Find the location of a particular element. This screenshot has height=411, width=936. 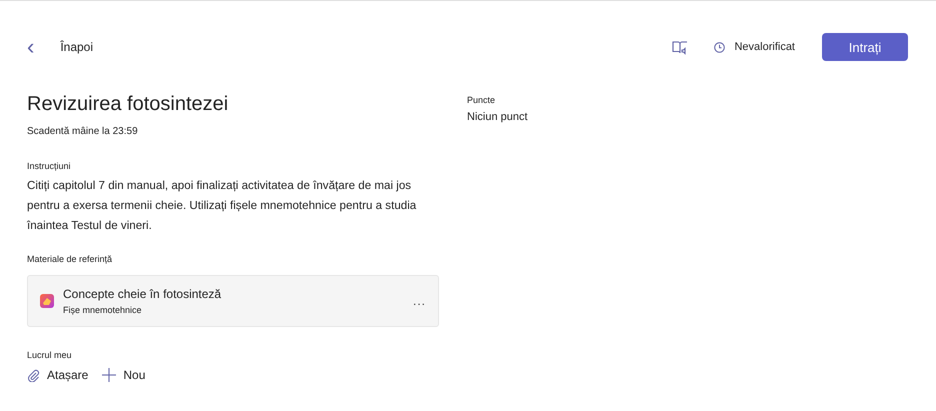

section-label: Instrucțiuni is located at coordinates (49, 166).